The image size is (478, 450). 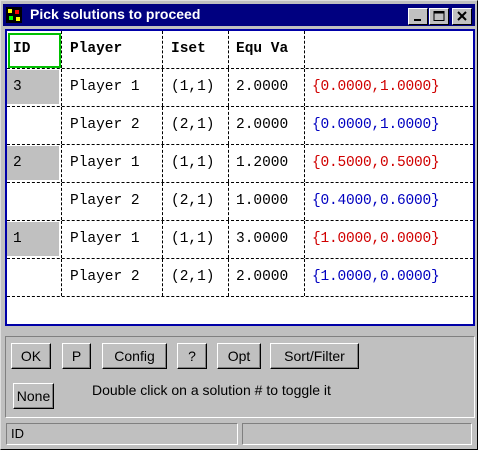 What do you see at coordinates (31, 356) in the screenshot?
I see `ok-button: OK` at bounding box center [31, 356].